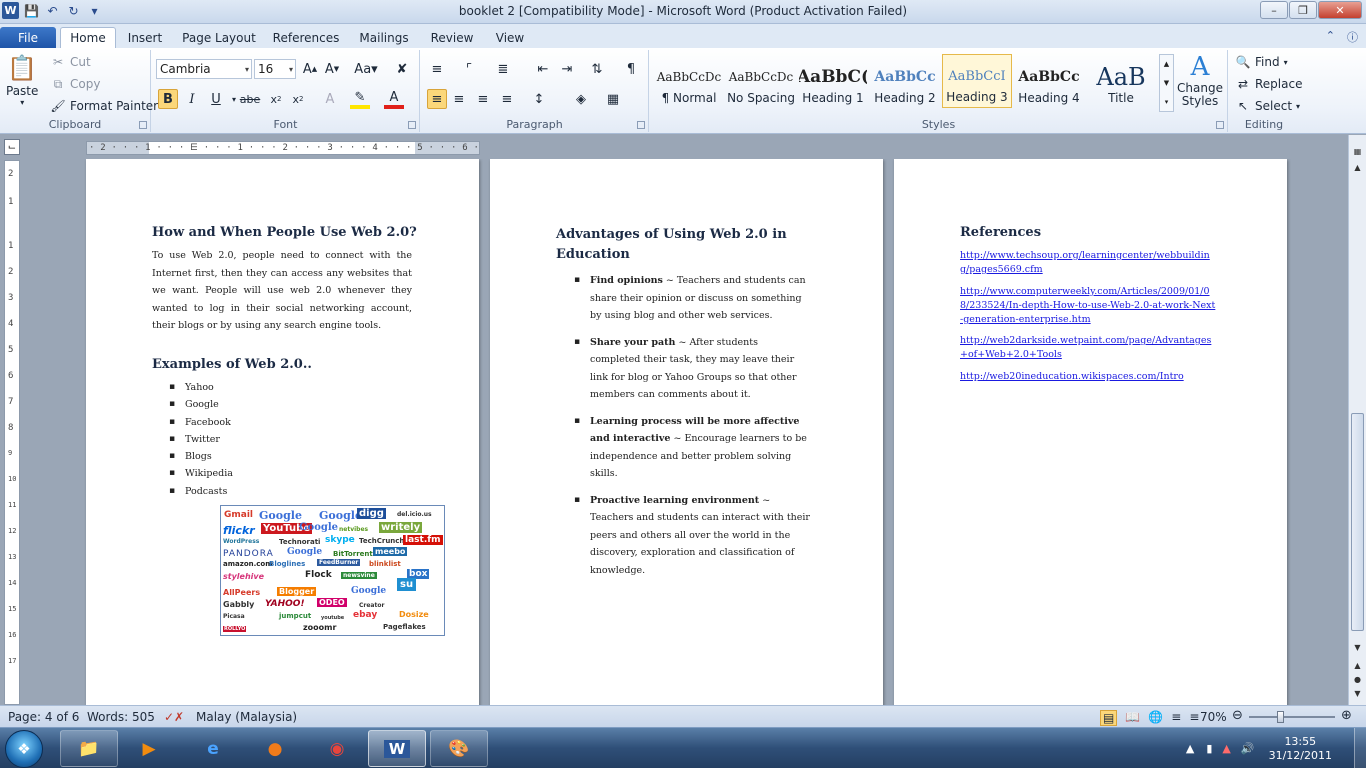  I want to click on cut-button: ✂ Cut, so click(70, 62).